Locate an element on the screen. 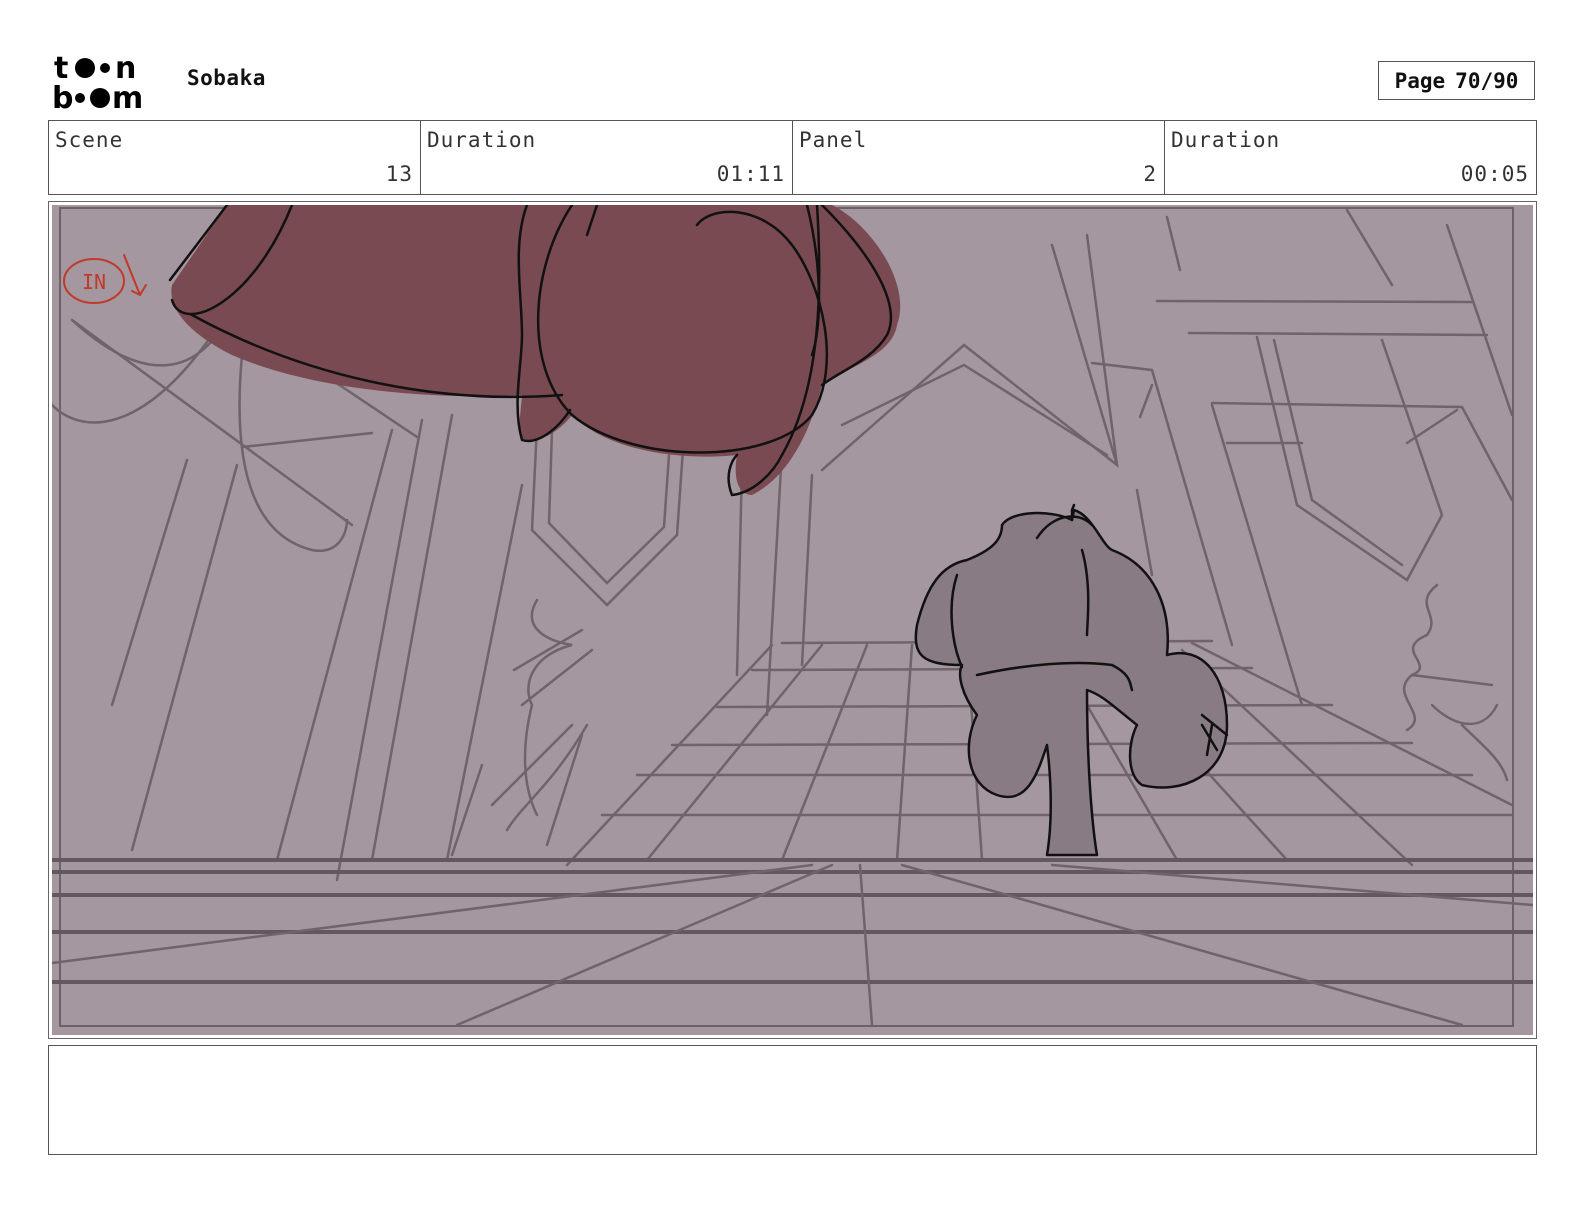 The height and width of the screenshot is (1224, 1584). scene-duration-value: 01:11 is located at coordinates (750, 174).